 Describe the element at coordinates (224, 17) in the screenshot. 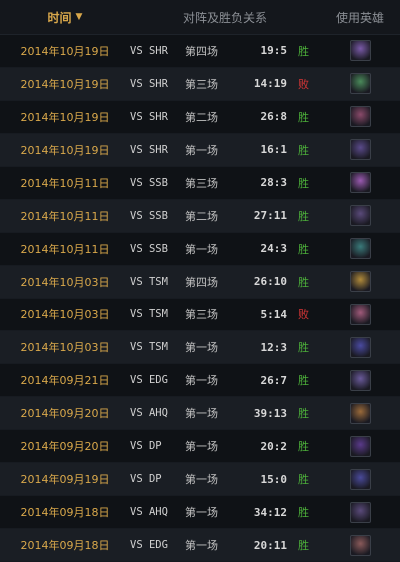

I see `matchup-column-label: 对阵及胜负关系` at that location.